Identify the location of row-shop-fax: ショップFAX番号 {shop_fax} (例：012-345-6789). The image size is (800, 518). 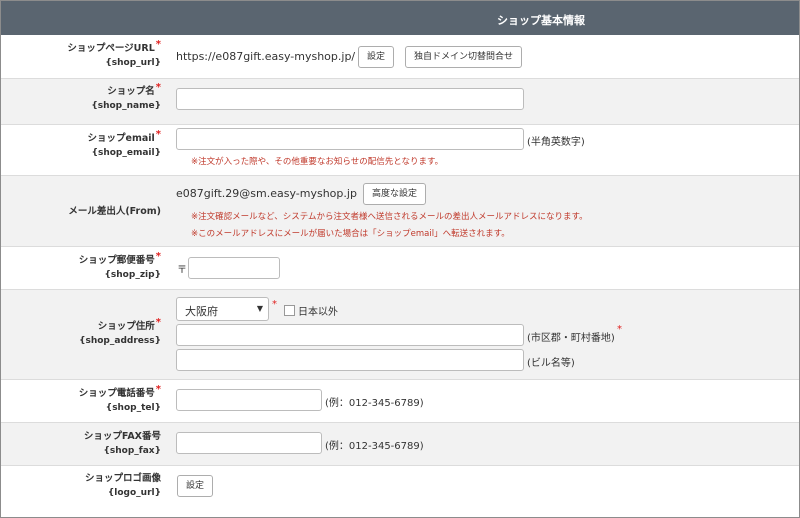
(400, 444).